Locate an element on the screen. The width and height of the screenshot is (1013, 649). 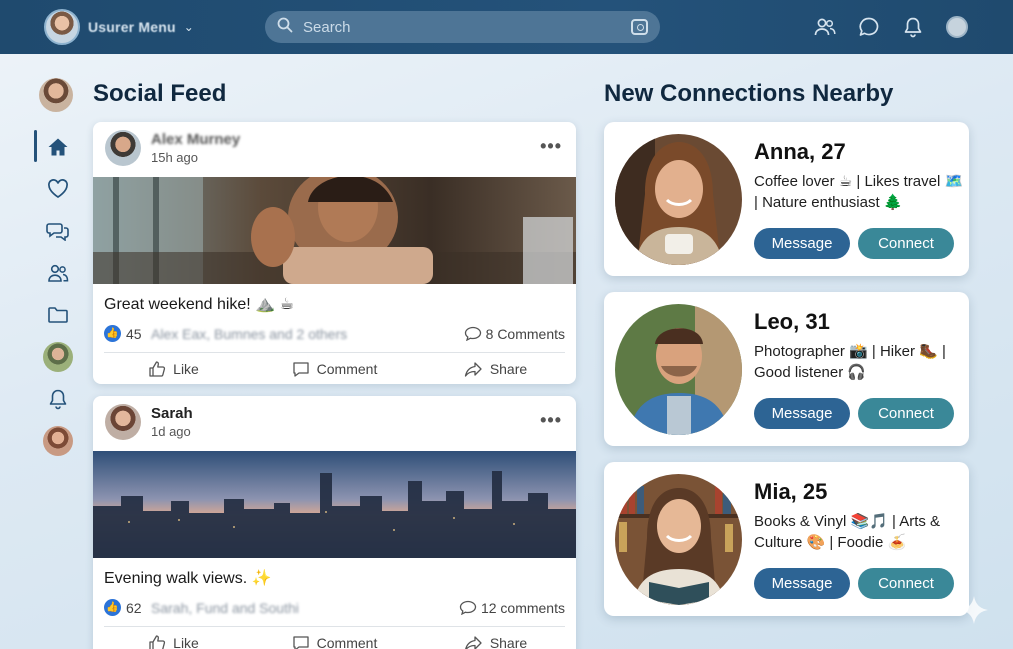
post-header: Alex Murney 15h ago ••• is located at coordinates (334, 149).